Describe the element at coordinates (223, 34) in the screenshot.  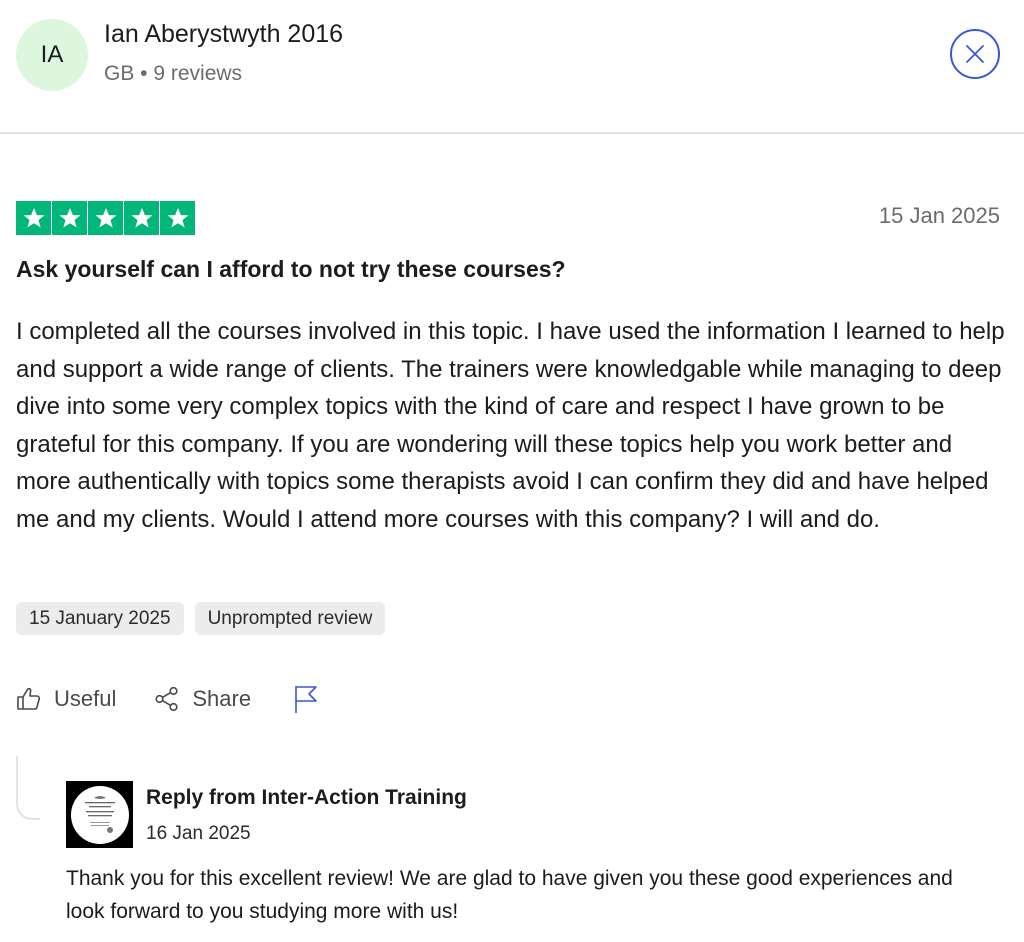
I see `reviewer-name: Ian Aberystwyth 2016` at that location.